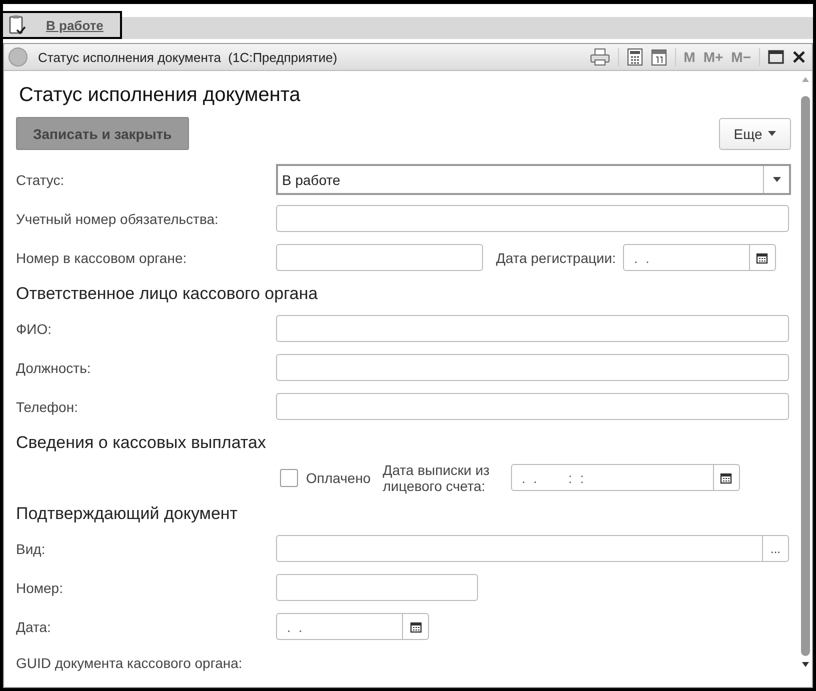 This screenshot has height=691, width=816. I want to click on section-heading: Ответственное лицо кассового органа, so click(167, 294).